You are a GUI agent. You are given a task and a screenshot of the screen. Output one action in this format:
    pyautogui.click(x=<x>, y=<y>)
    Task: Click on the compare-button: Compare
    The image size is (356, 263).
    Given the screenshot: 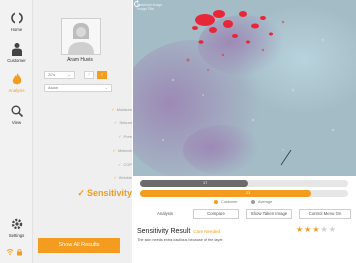 What is the action you would take?
    pyautogui.click(x=216, y=214)
    